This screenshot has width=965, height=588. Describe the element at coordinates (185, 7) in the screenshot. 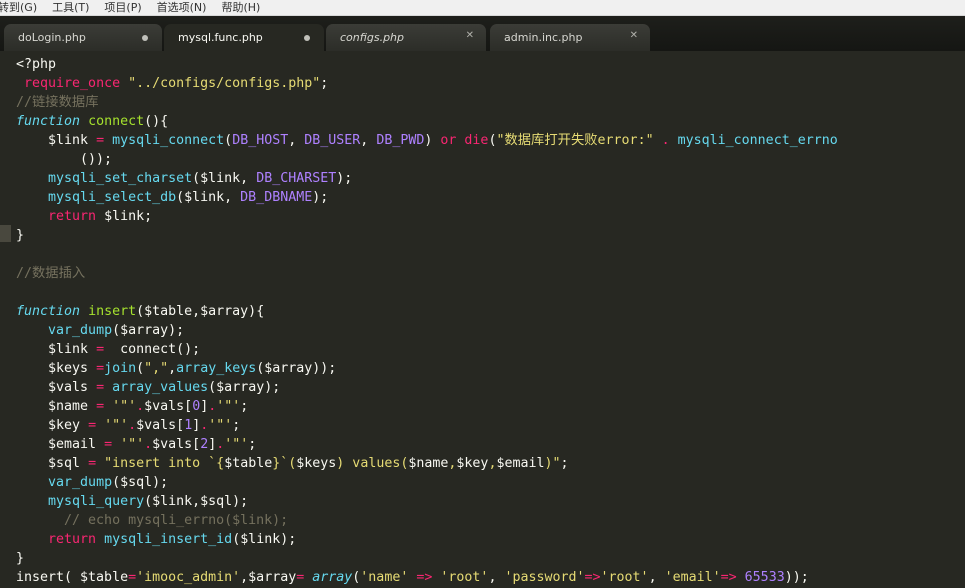

I see `menu-preferences: 首选项(N)` at that location.